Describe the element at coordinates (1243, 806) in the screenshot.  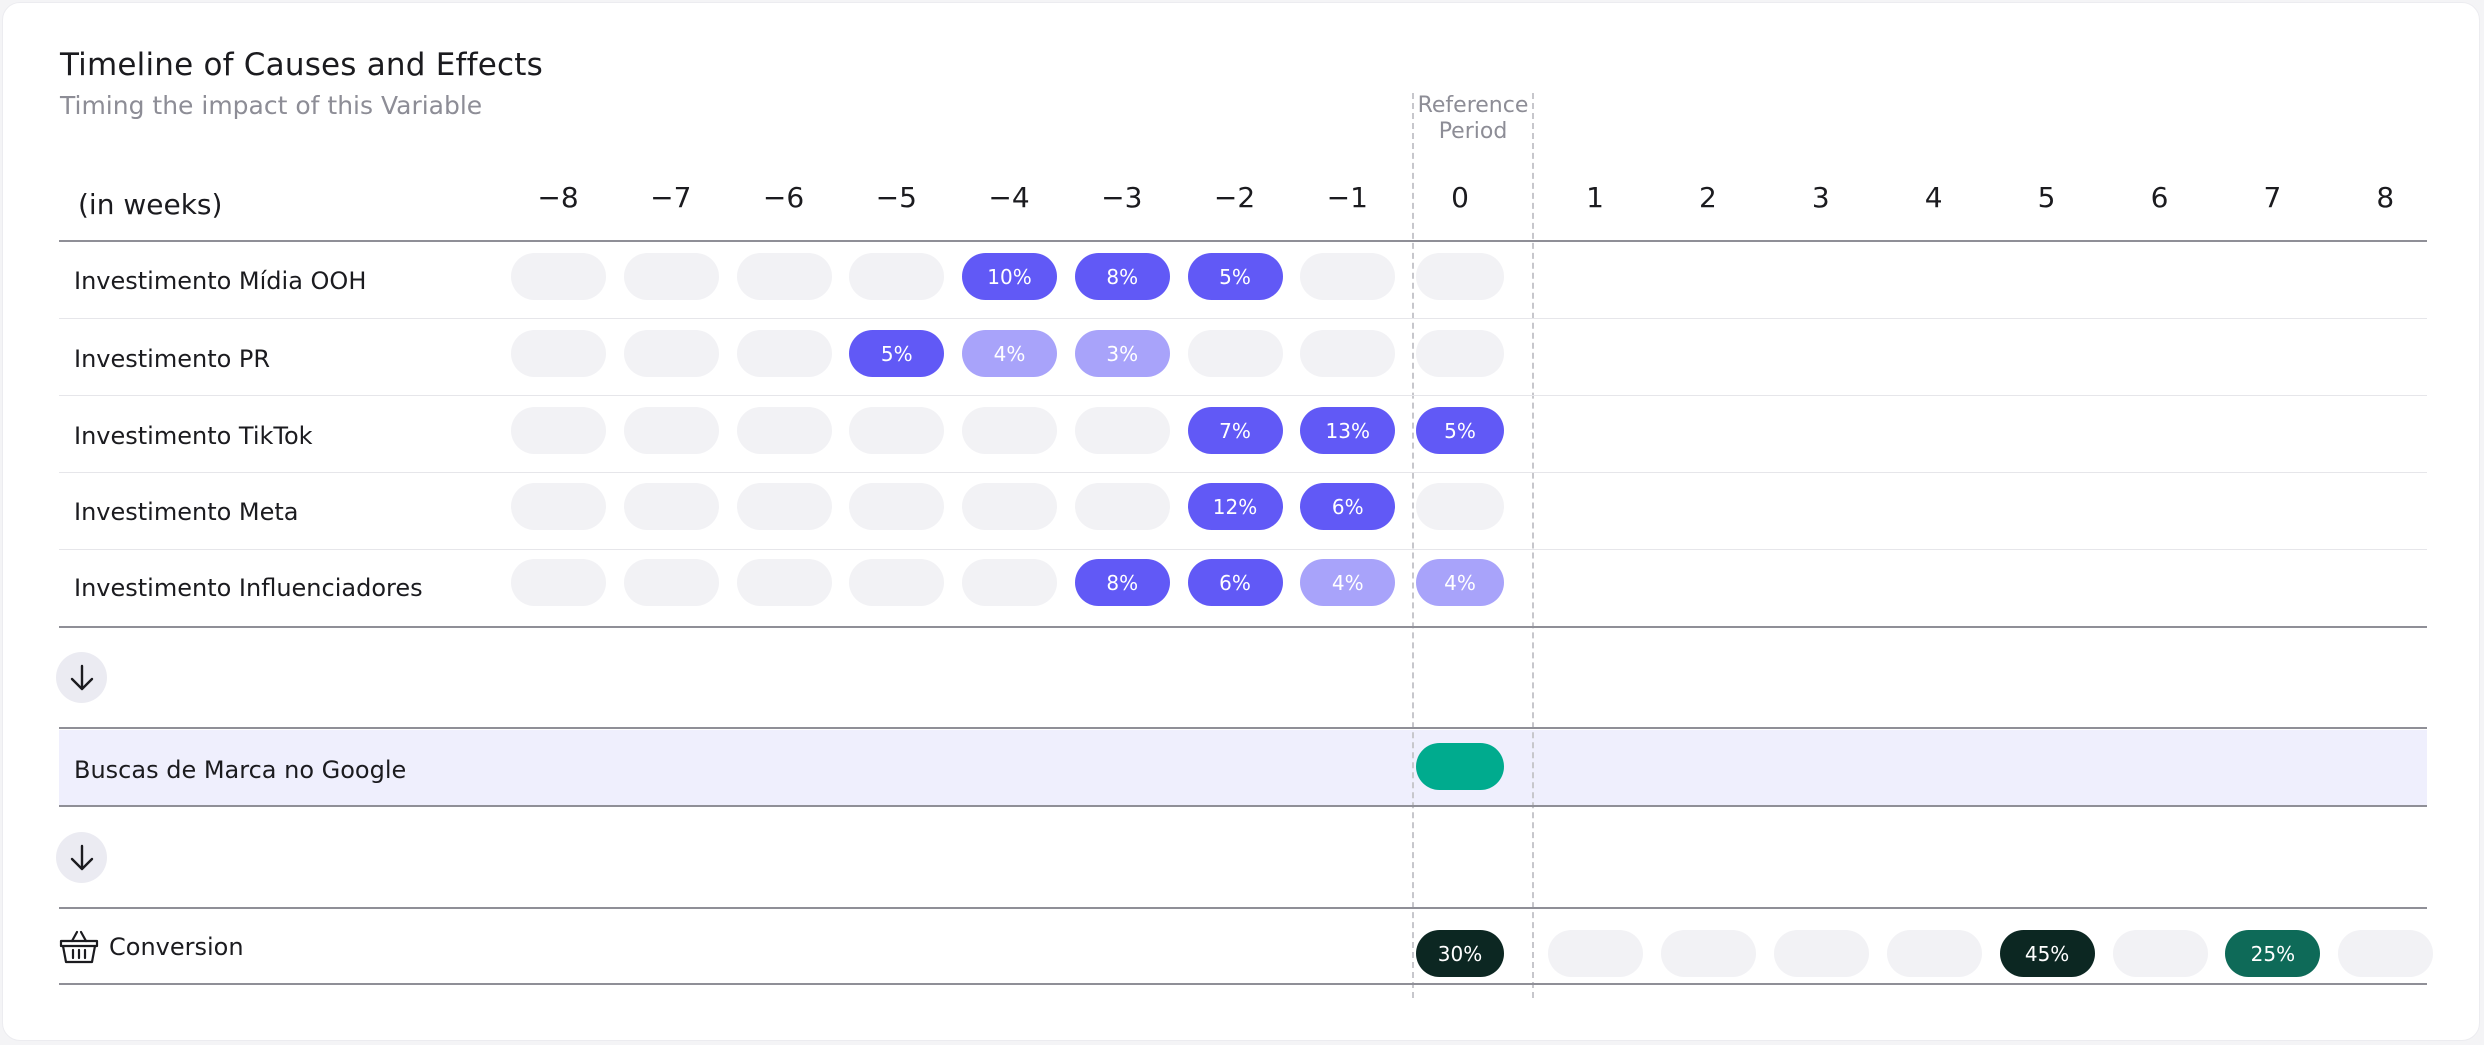
I see `target-bottom-rule` at that location.